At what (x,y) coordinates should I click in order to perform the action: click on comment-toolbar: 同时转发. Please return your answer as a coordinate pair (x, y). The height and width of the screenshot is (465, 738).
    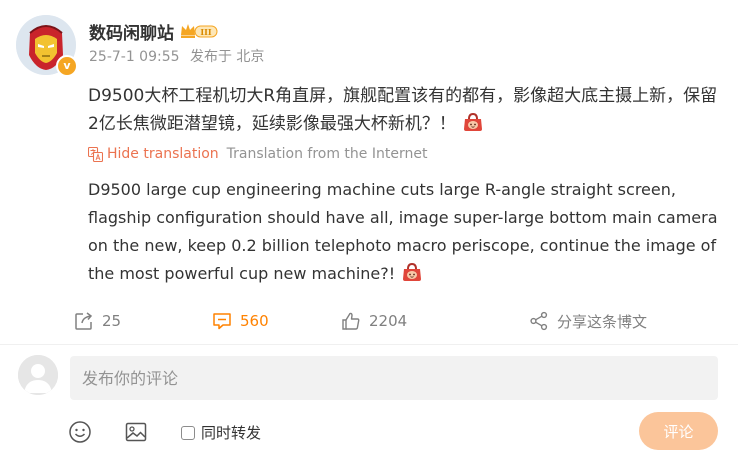
    Looking at the image, I should click on (369, 432).